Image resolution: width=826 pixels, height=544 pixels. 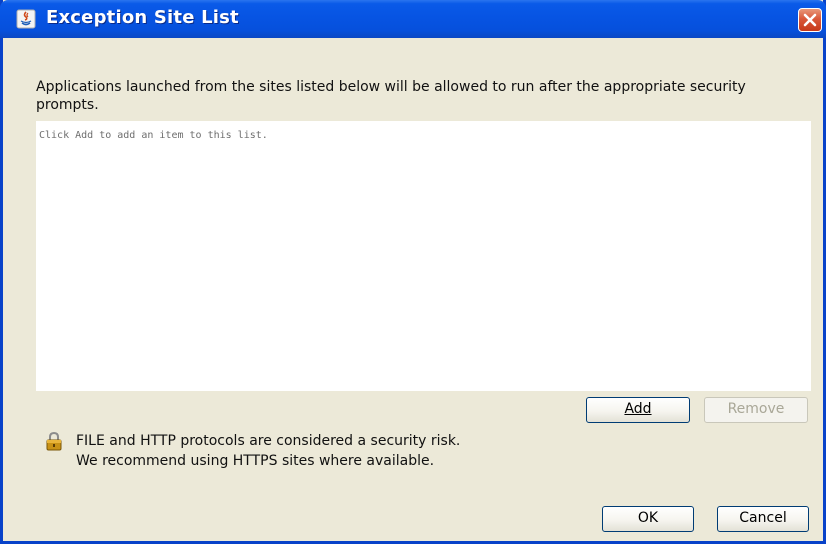 I want to click on lock-icon, so click(x=54, y=441).